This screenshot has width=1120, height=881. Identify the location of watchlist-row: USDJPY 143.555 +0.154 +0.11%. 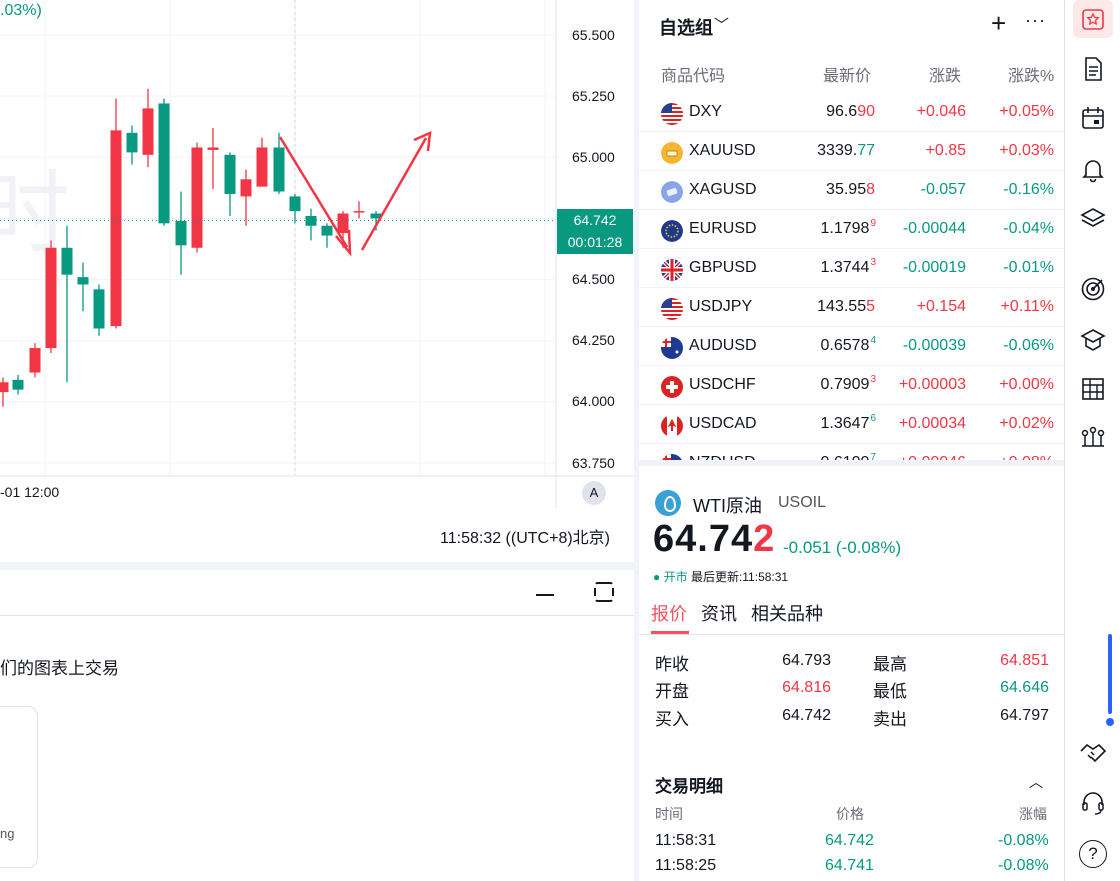
(851, 307).